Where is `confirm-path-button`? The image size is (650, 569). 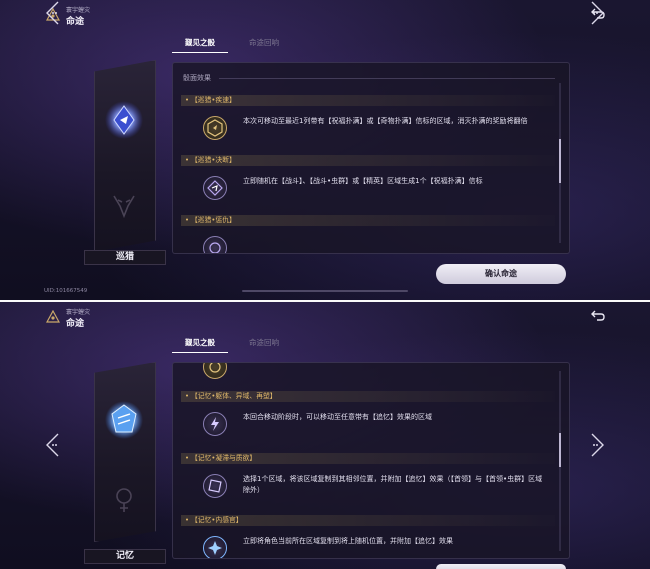 confirm-path-button is located at coordinates (501, 566).